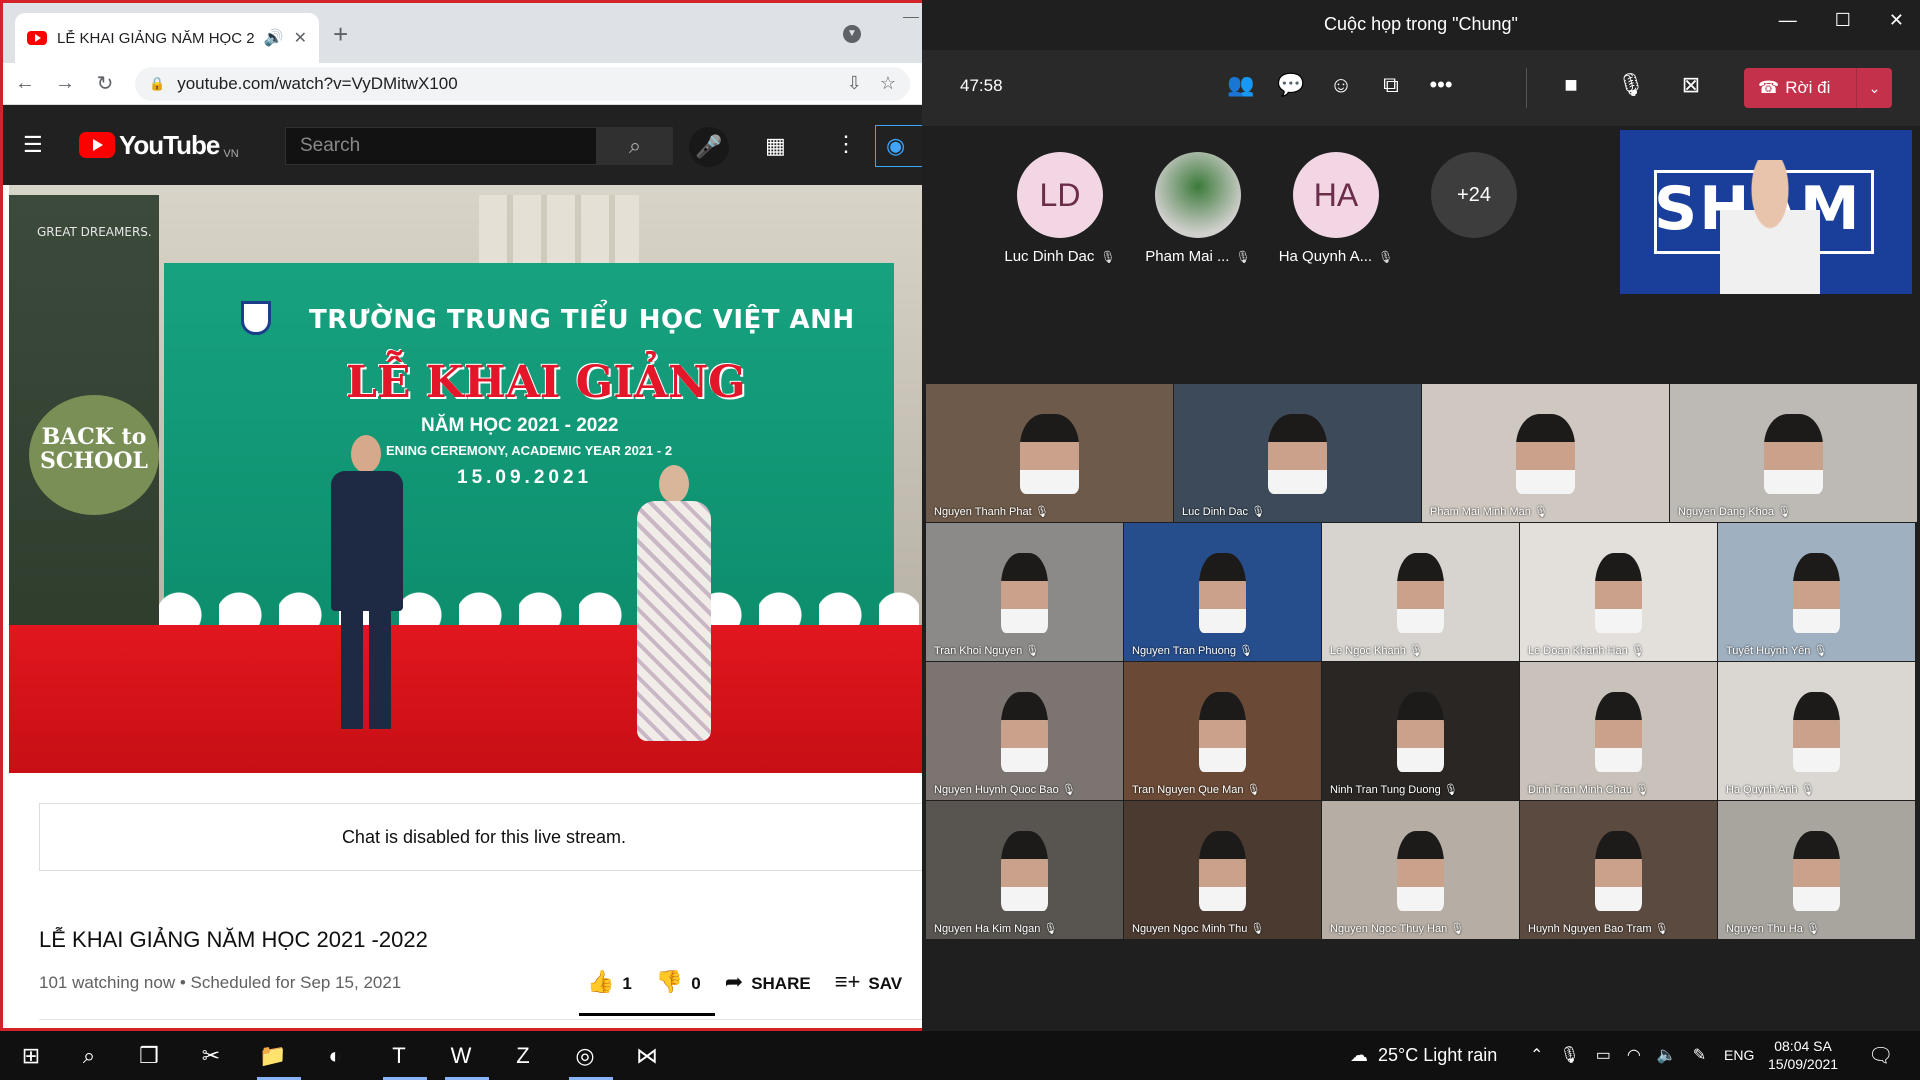 Image resolution: width=1920 pixels, height=1080 pixels. I want to click on youtube-logo: YouTube VN, so click(159, 145).